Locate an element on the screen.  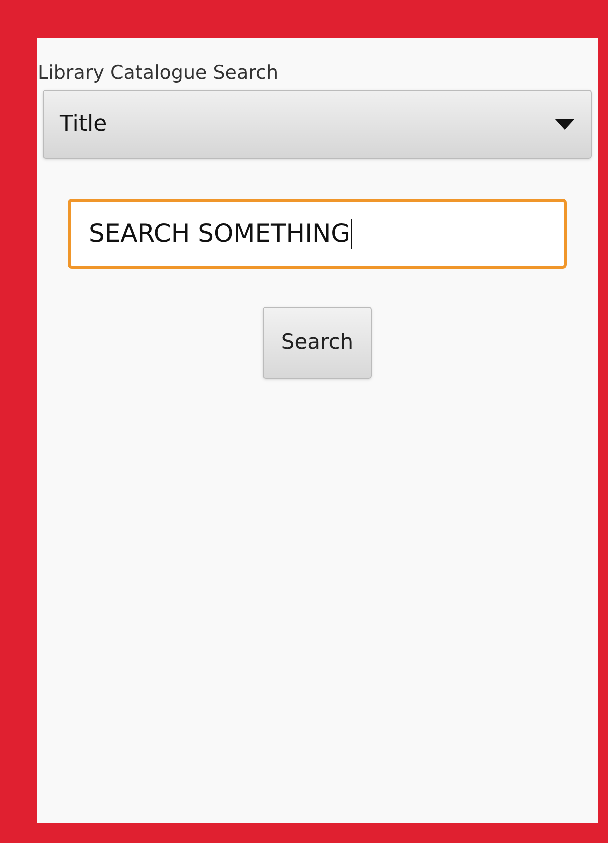
search-field: SEARCH SOMETHING is located at coordinates (317, 234).